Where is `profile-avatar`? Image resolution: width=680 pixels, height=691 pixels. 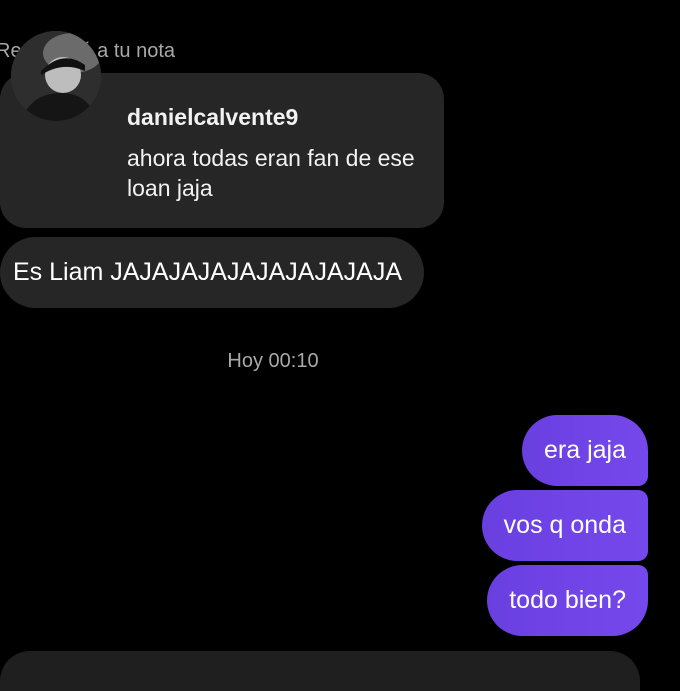
profile-avatar is located at coordinates (56, 76).